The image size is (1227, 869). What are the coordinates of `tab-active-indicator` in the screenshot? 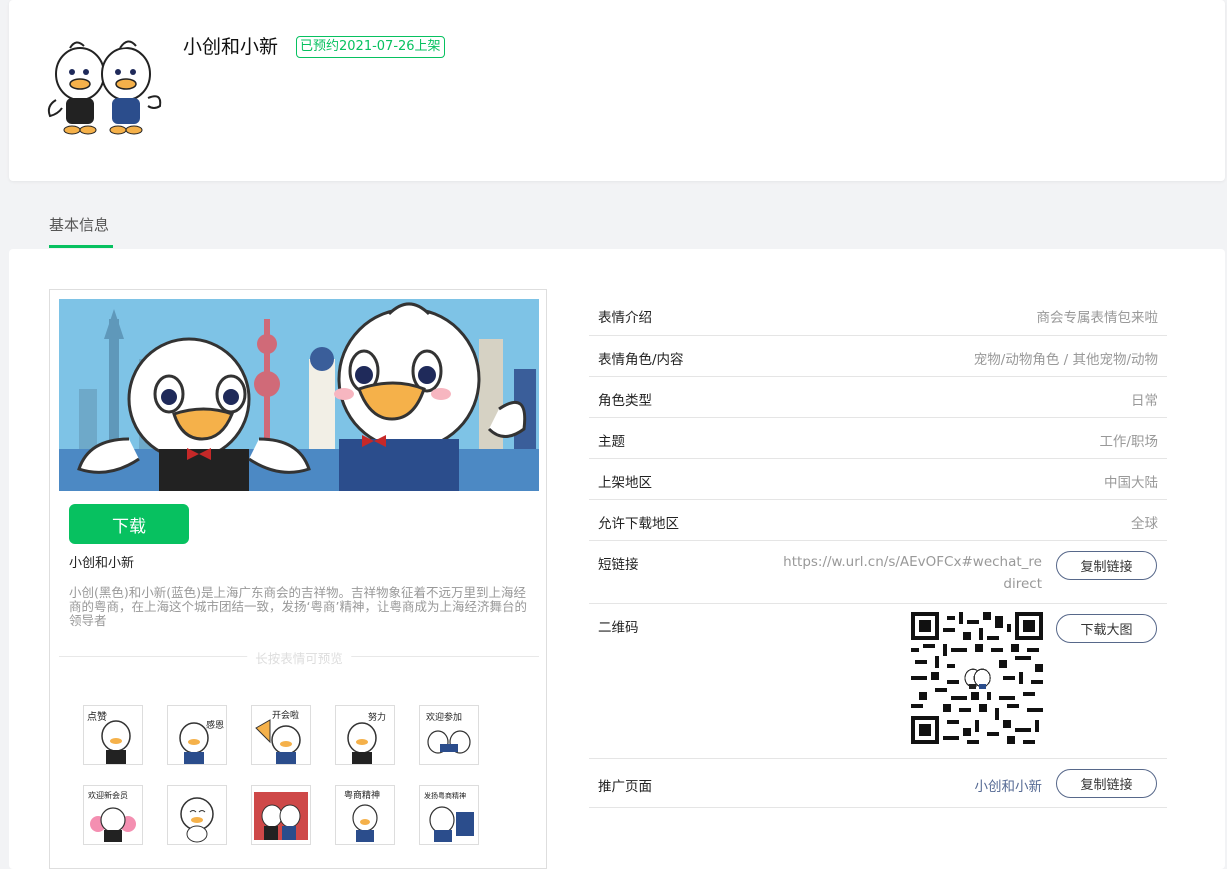 It's located at (81, 246).